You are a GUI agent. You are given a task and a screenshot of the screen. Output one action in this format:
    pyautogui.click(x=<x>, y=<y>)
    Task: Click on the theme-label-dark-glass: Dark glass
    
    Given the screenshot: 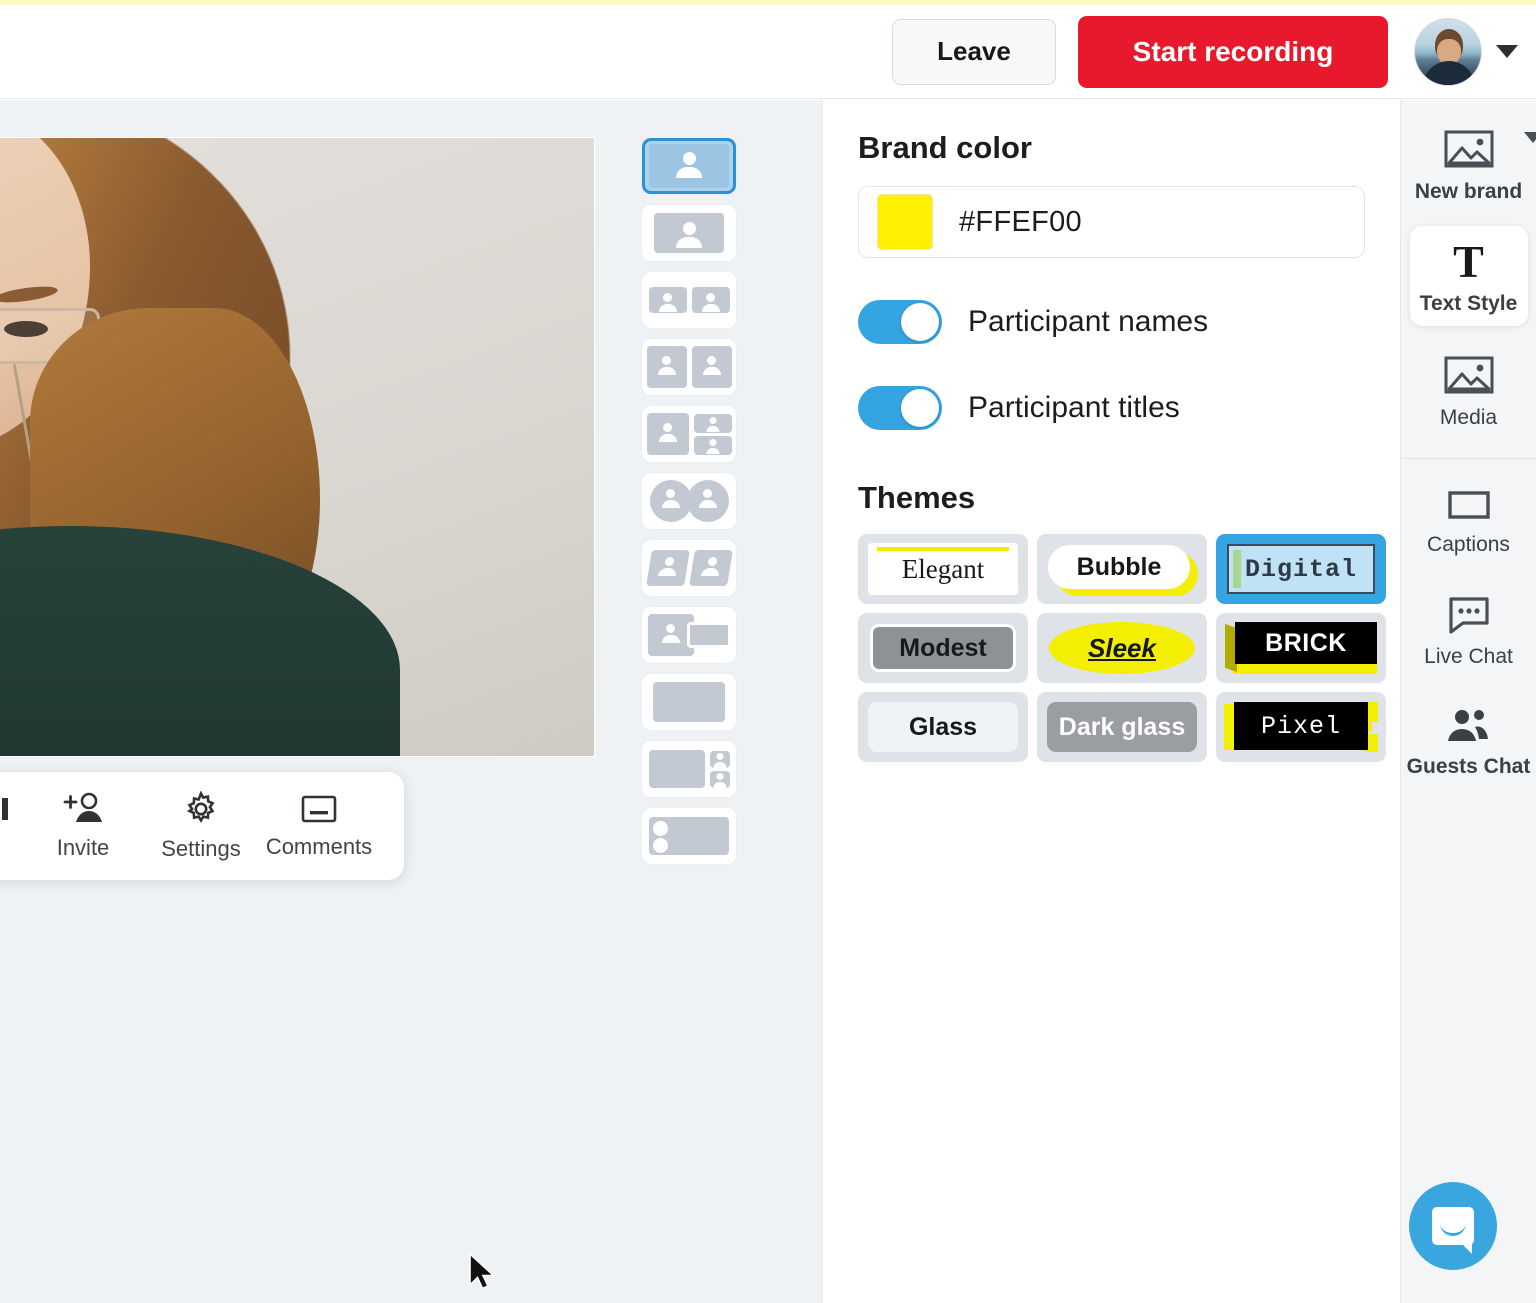 What is the action you would take?
    pyautogui.click(x=1122, y=726)
    